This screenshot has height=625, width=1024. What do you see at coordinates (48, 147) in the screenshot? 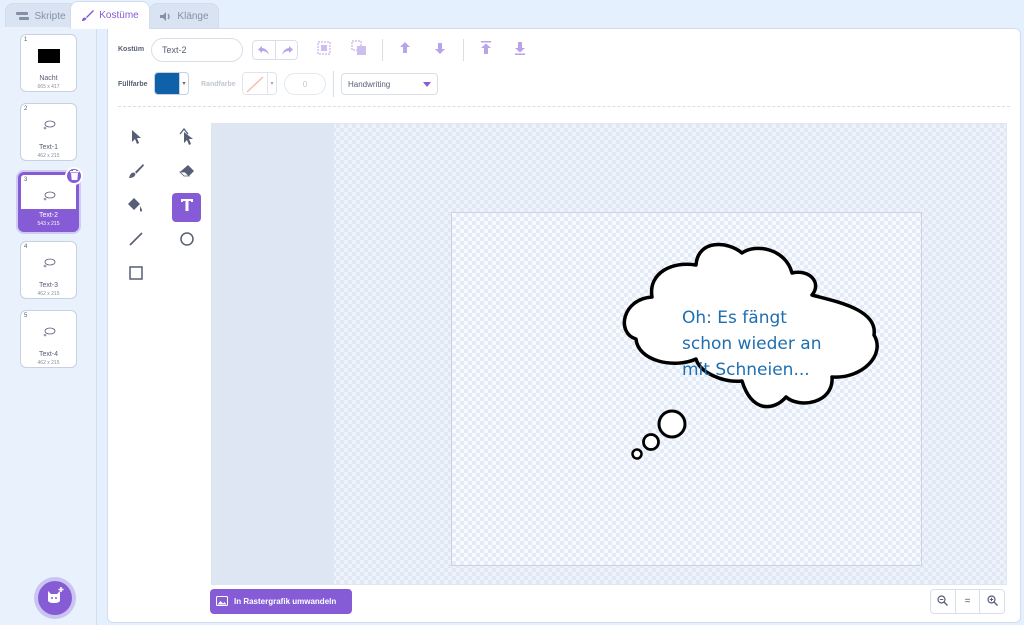
I see `costume-name: Text-1` at bounding box center [48, 147].